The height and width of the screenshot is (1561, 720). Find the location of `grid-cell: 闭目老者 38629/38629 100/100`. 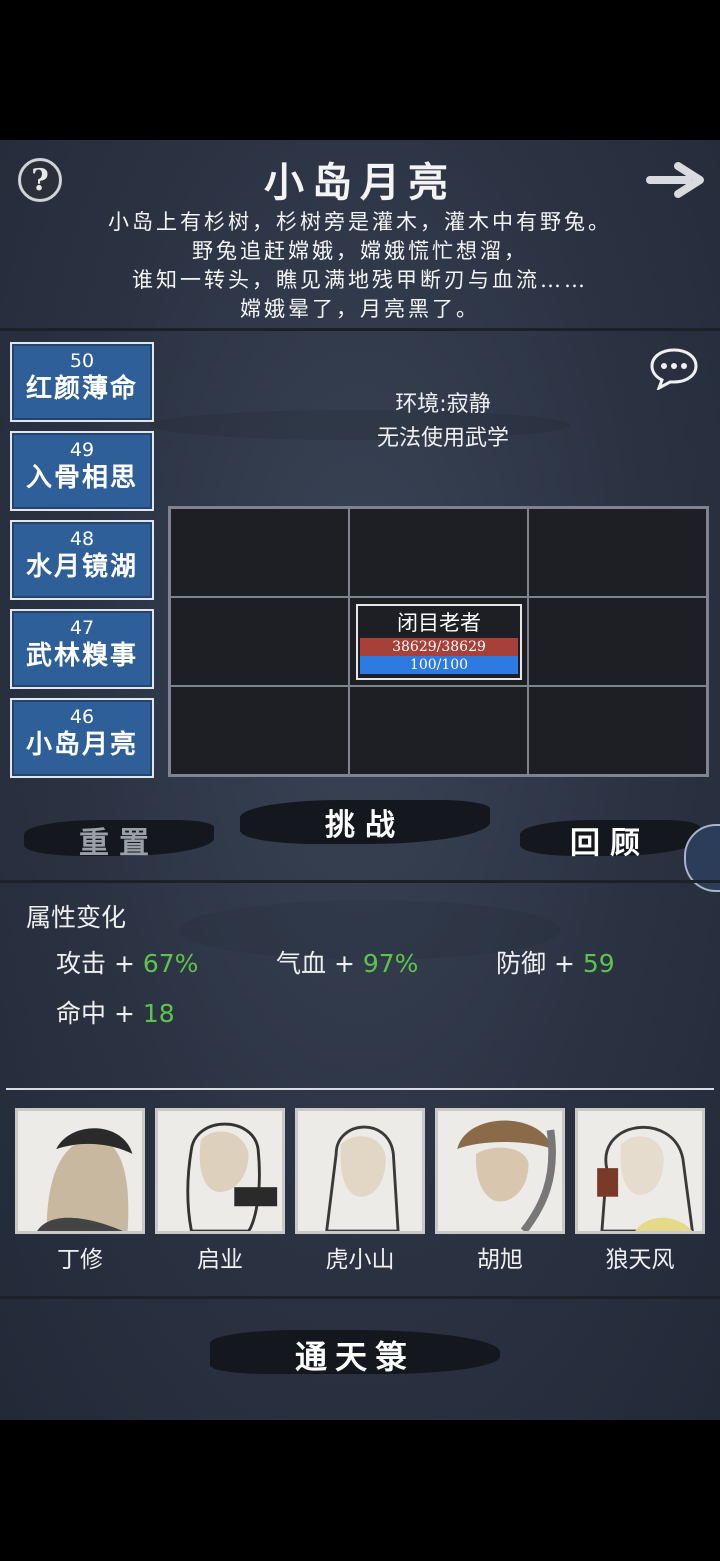

grid-cell: 闭目老者 38629/38629 100/100 is located at coordinates (438, 641).